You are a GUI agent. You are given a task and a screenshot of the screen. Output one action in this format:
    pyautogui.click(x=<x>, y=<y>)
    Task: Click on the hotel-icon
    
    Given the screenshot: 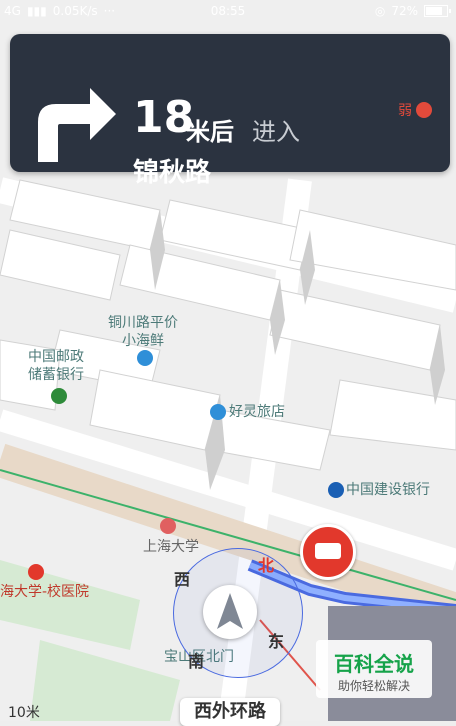 What is the action you would take?
    pyautogui.click(x=218, y=412)
    